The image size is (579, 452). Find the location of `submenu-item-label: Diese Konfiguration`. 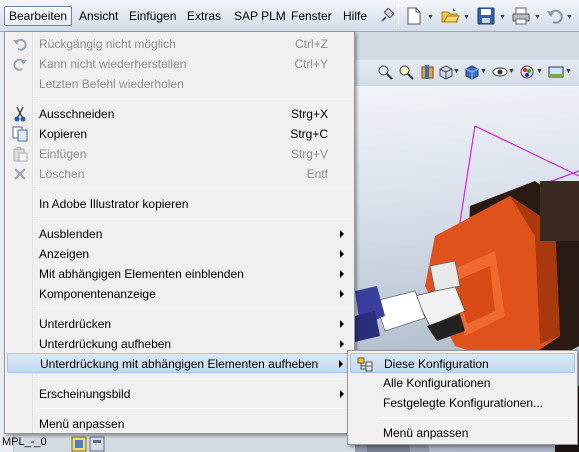

submenu-item-label: Diese Konfiguration is located at coordinates (436, 364).